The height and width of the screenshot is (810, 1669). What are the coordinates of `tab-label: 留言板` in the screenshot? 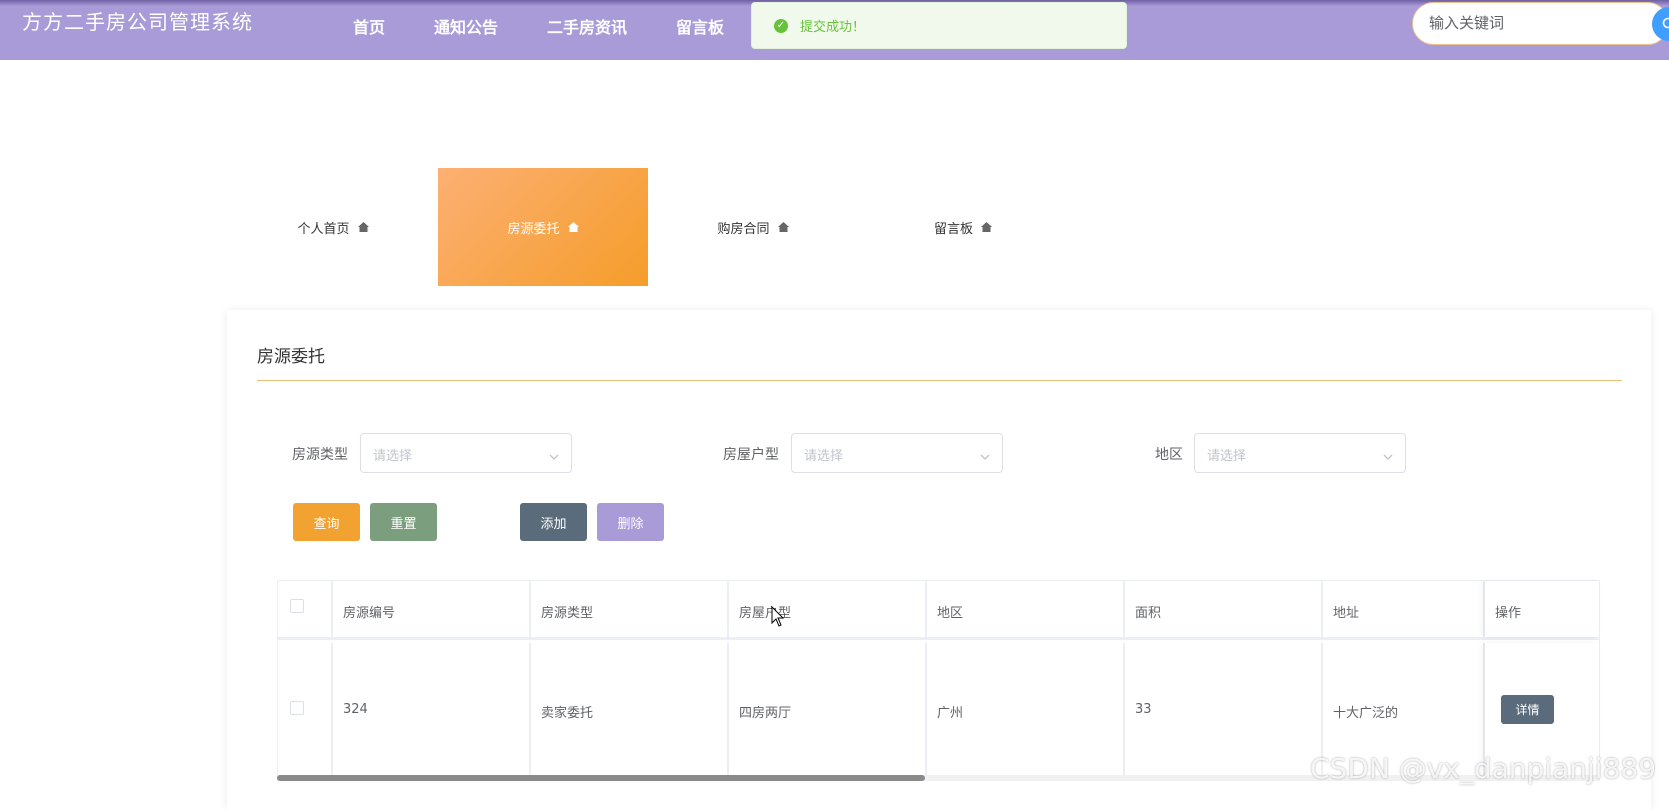 It's located at (953, 227).